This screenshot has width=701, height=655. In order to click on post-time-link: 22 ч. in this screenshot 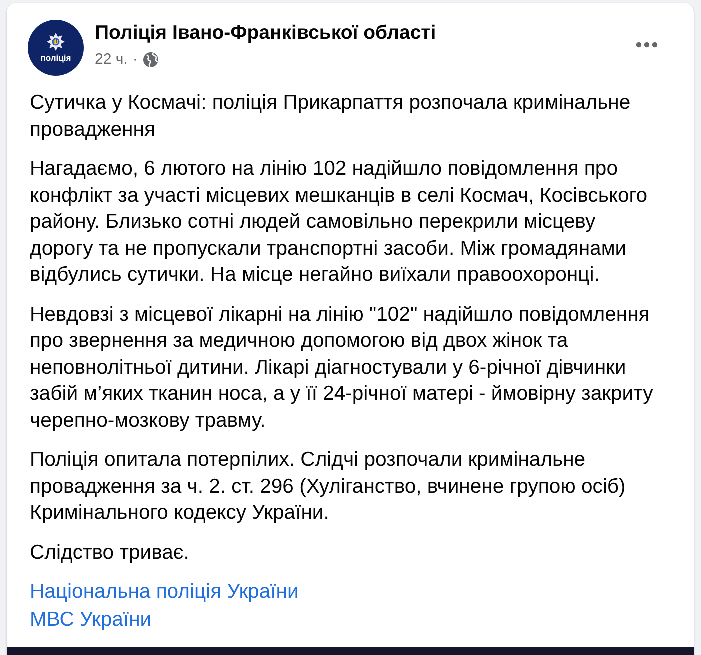, I will do `click(111, 60)`.